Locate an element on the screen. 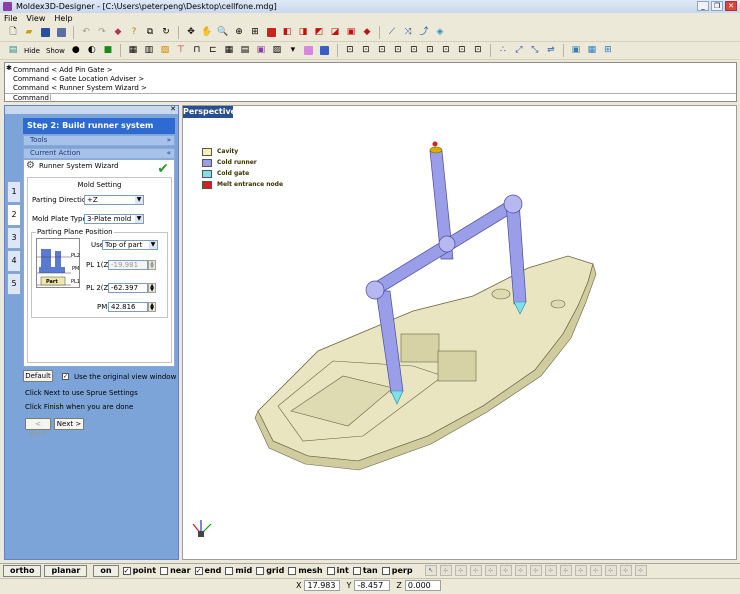 This screenshot has width=740, height=594. snap-perp: perp is located at coordinates (397, 570).